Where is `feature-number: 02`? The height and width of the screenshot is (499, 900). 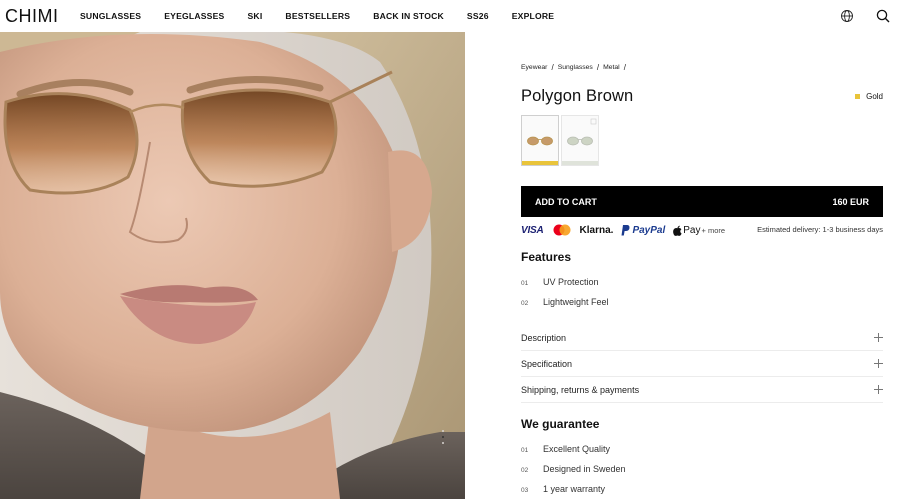 feature-number: 02 is located at coordinates (525, 303).